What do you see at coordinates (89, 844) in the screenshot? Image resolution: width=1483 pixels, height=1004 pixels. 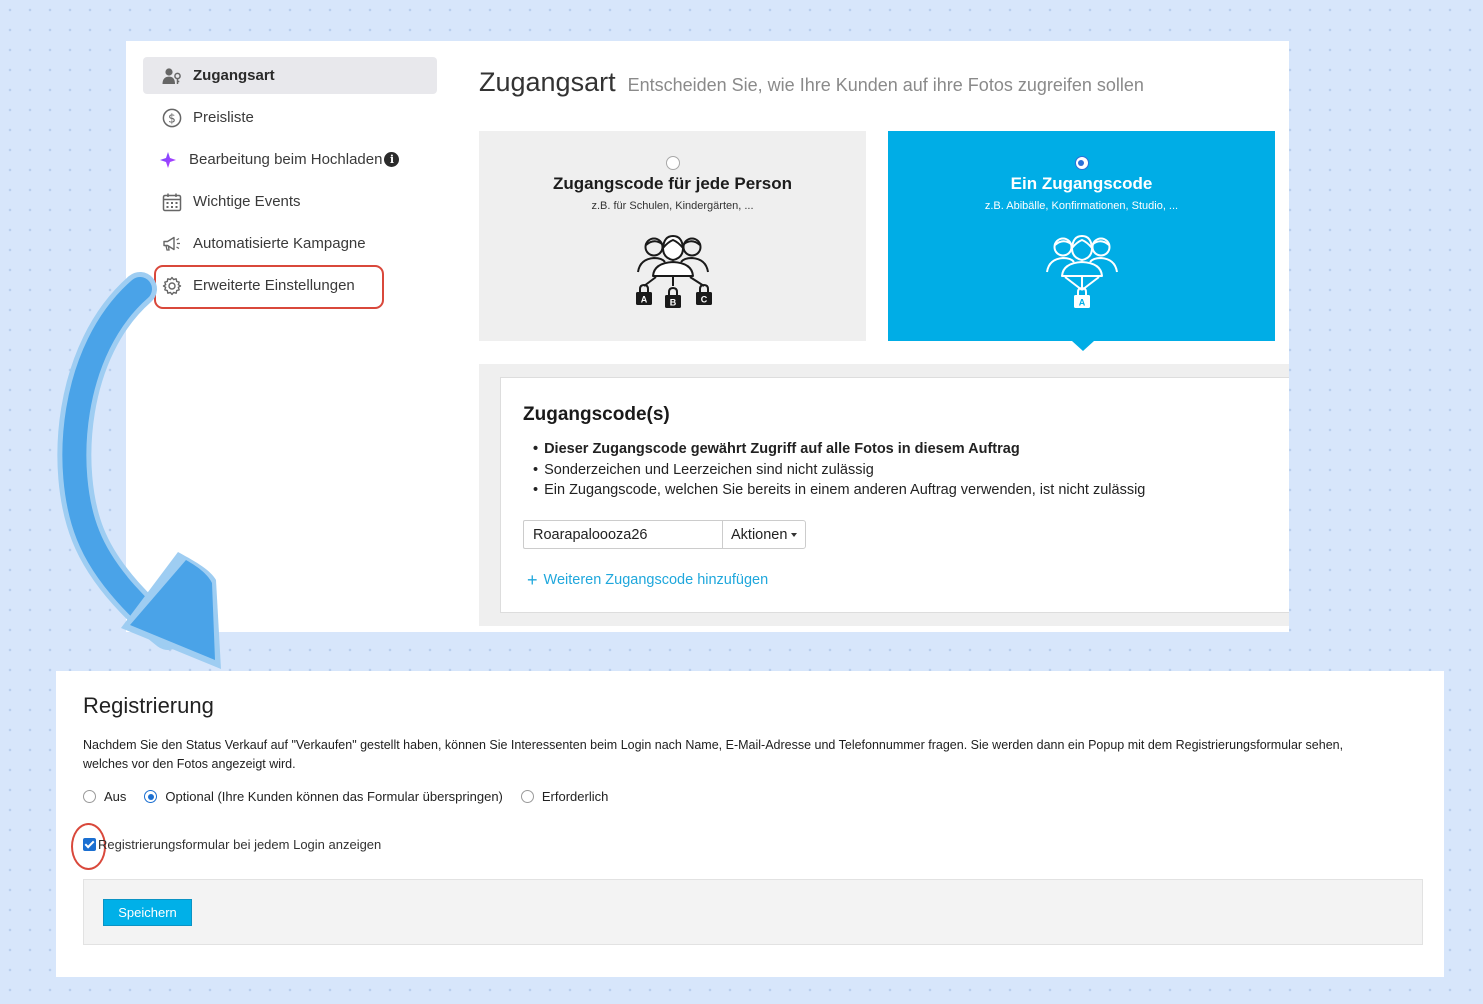 I see `show-form-every-login-checkbox` at bounding box center [89, 844].